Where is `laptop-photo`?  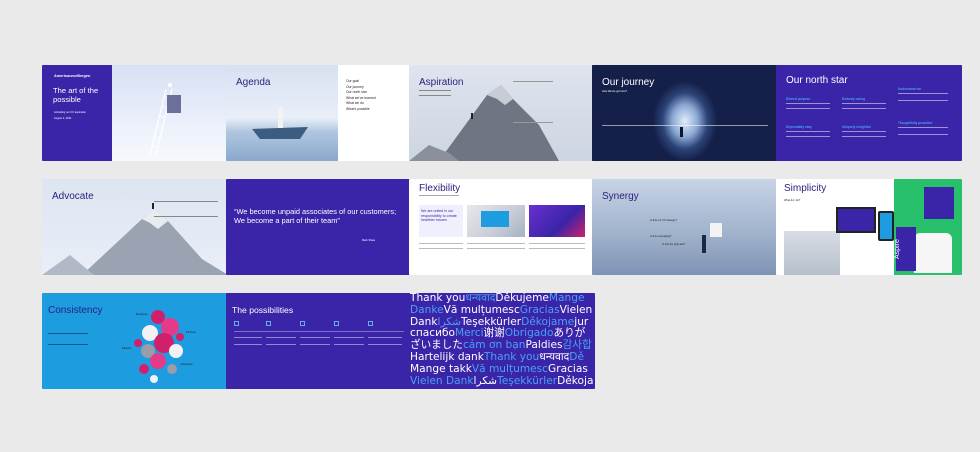 laptop-photo is located at coordinates (812, 253).